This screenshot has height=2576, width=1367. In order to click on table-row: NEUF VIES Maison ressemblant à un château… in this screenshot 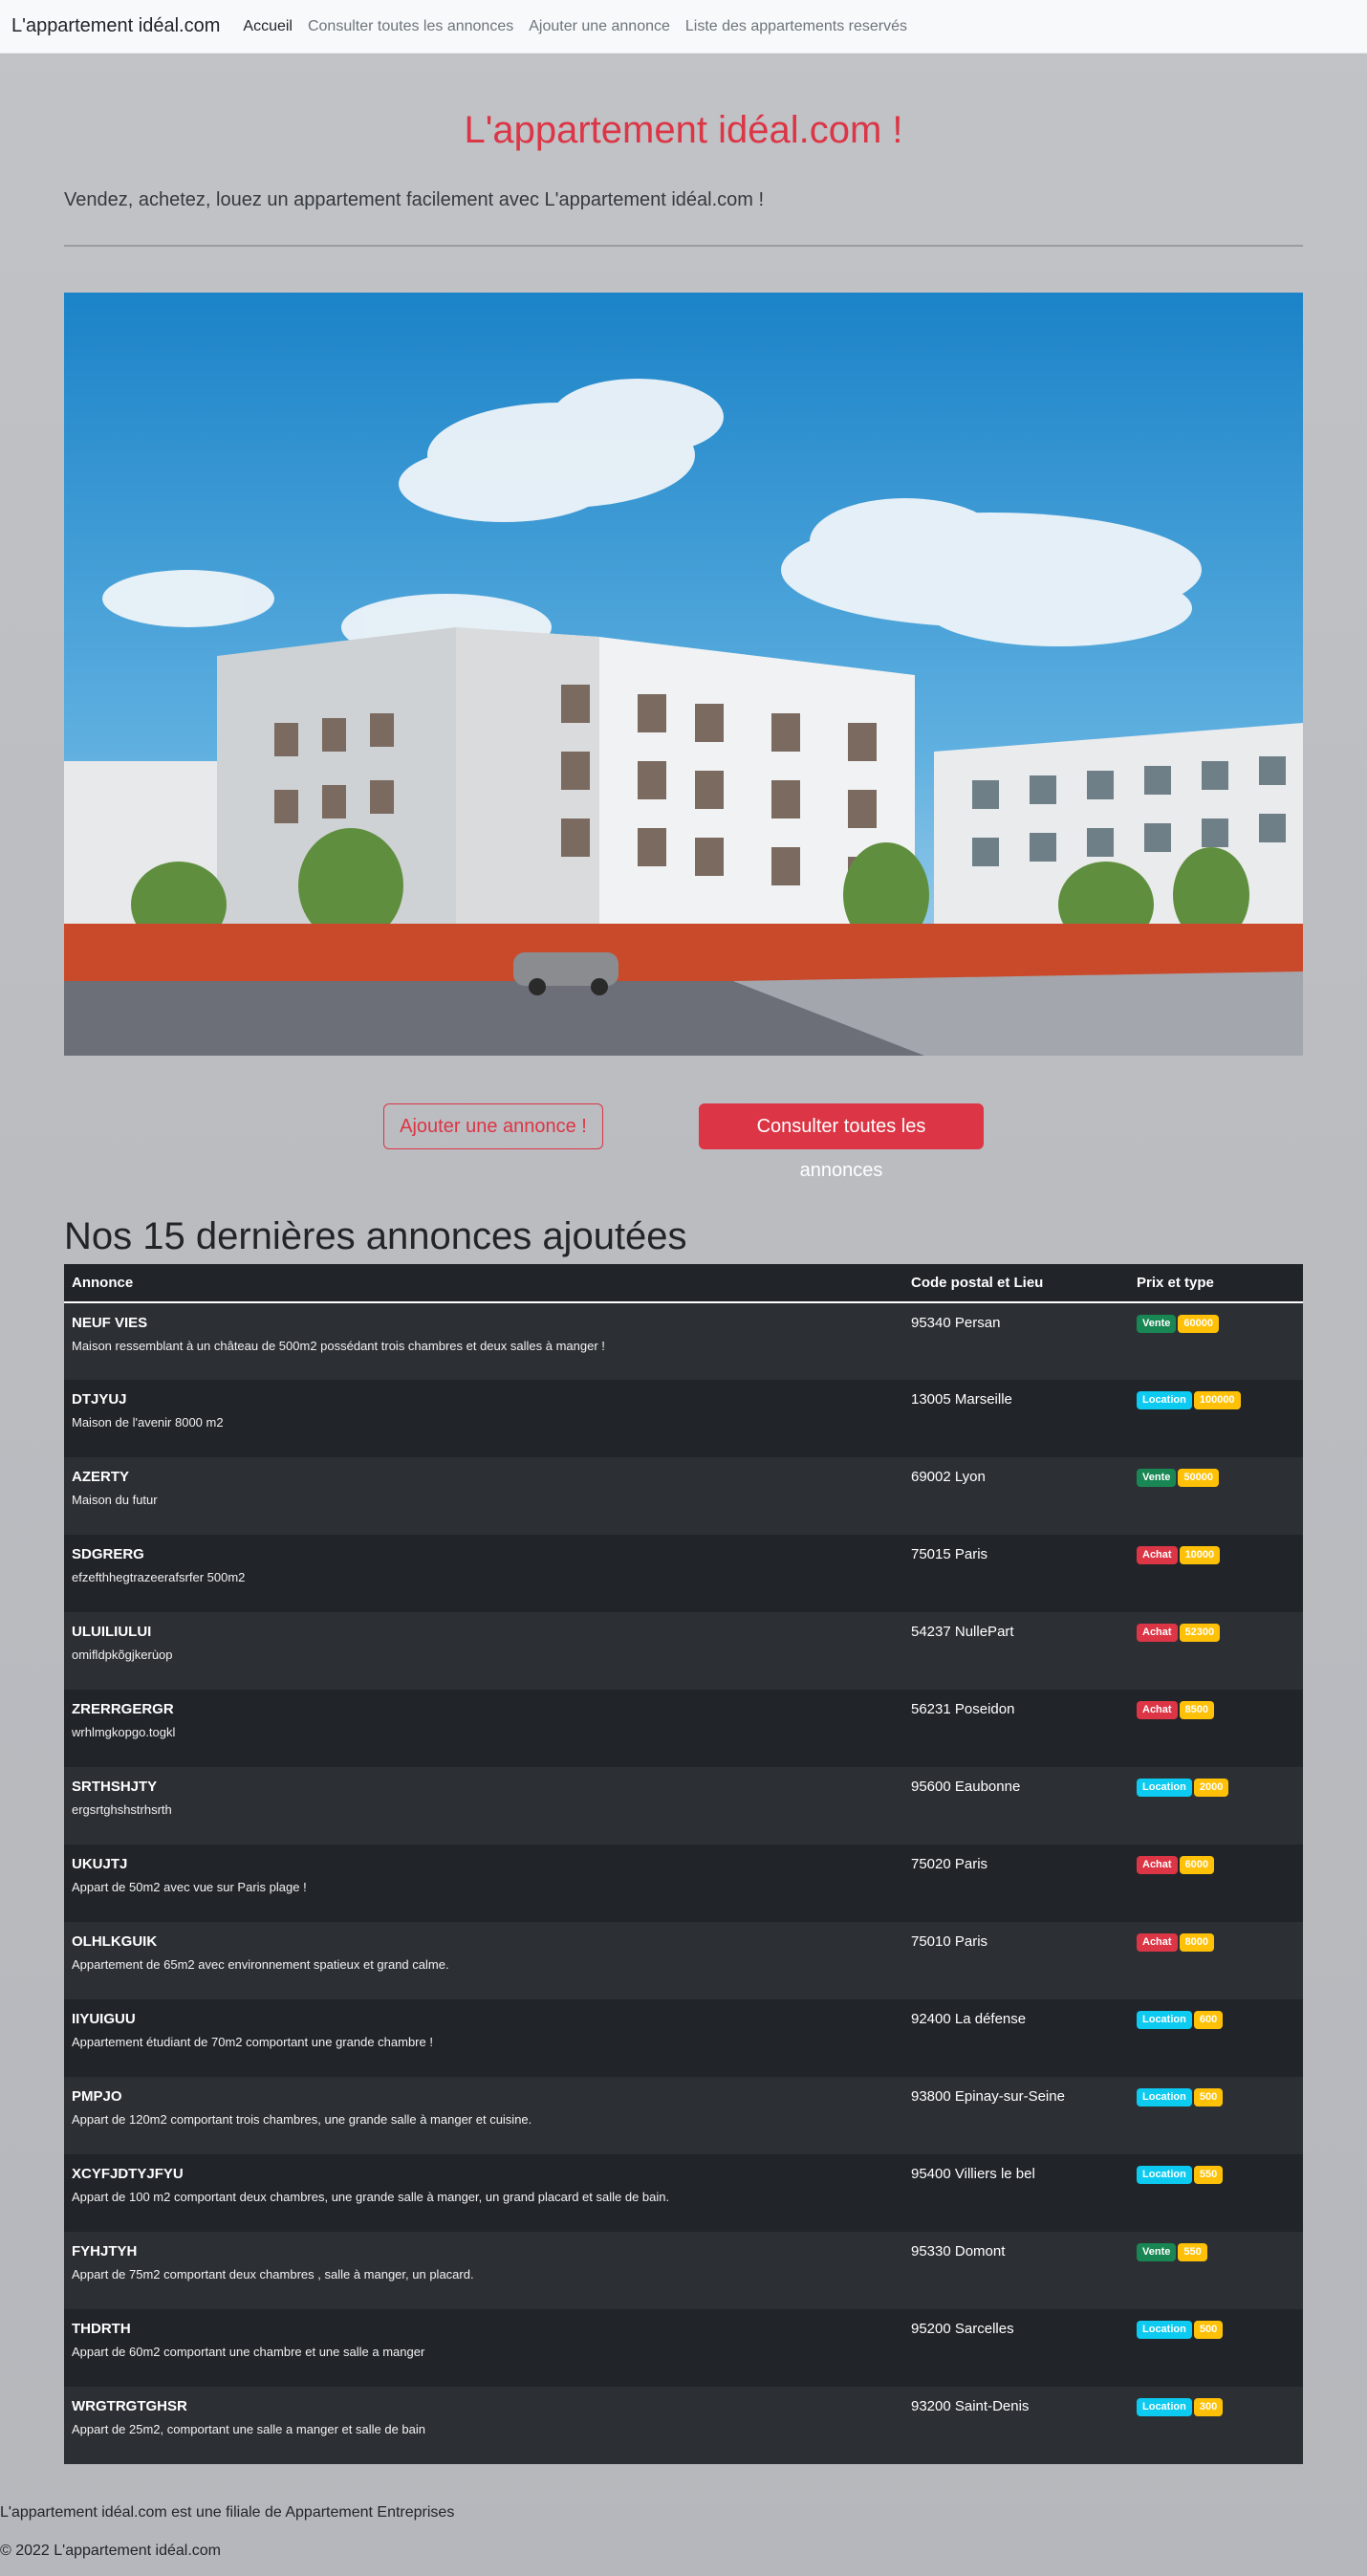, I will do `click(683, 1341)`.